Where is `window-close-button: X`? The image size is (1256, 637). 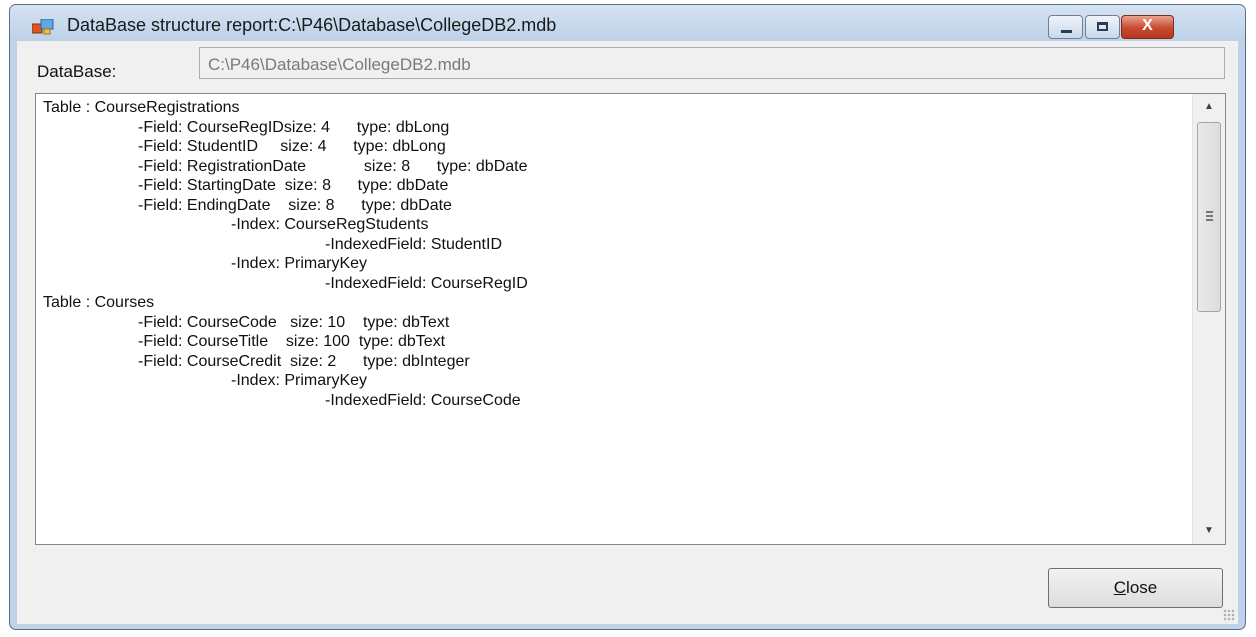
window-close-button: X is located at coordinates (1147, 27).